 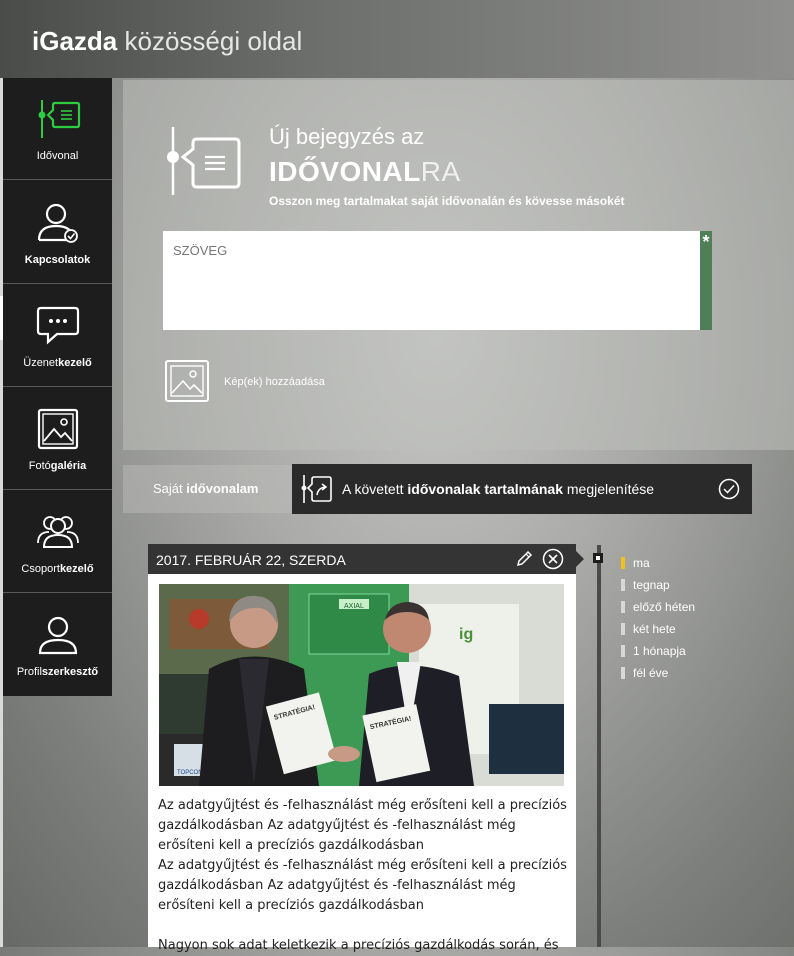 What do you see at coordinates (316, 489) in the screenshot?
I see `timeline-share-icon` at bounding box center [316, 489].